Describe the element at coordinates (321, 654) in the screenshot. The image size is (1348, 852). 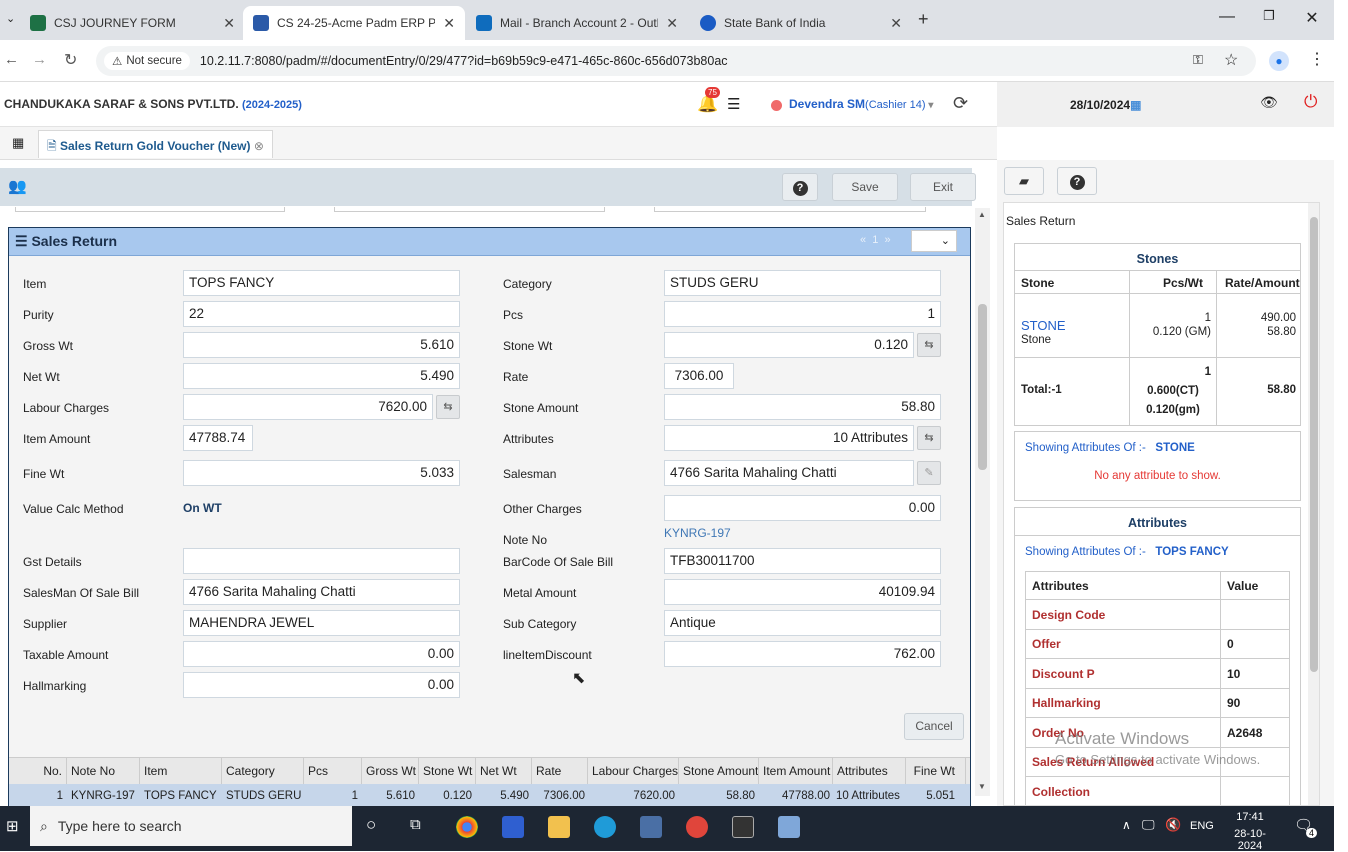
I see `taxable-amount-field: 0.00` at that location.